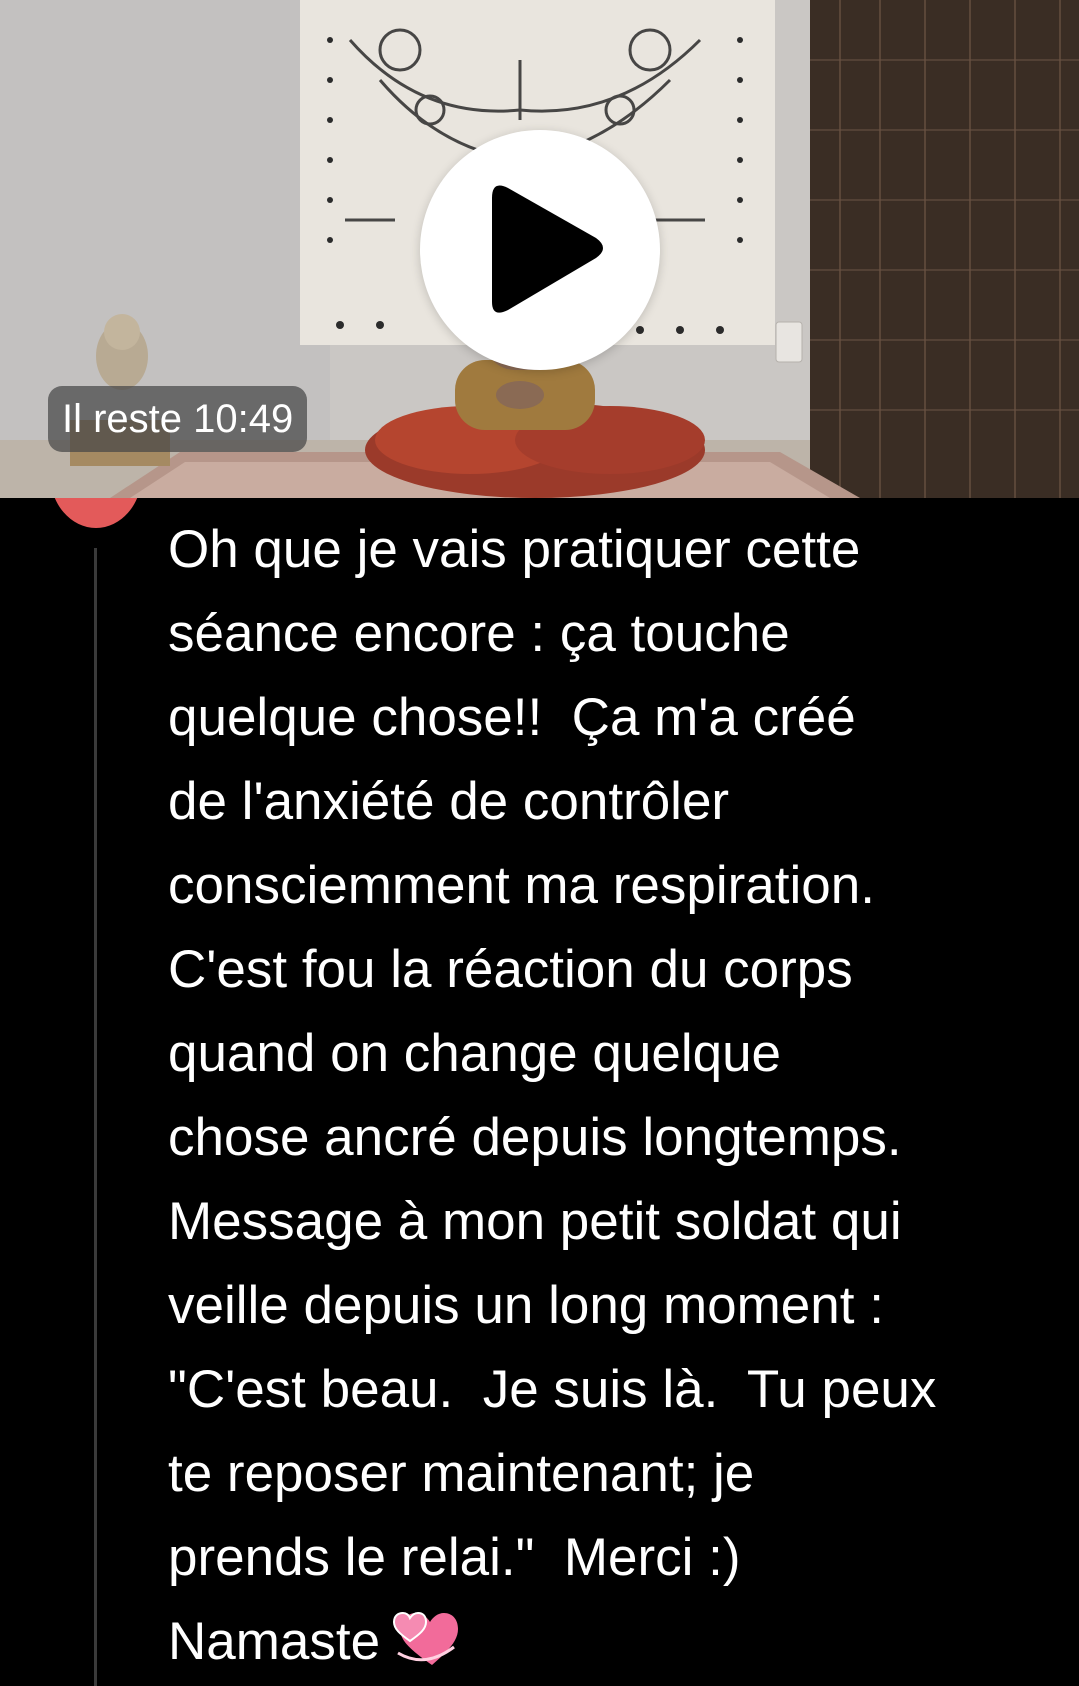  I want to click on comment-line: prends le relai." Merci :), so click(454, 1557).